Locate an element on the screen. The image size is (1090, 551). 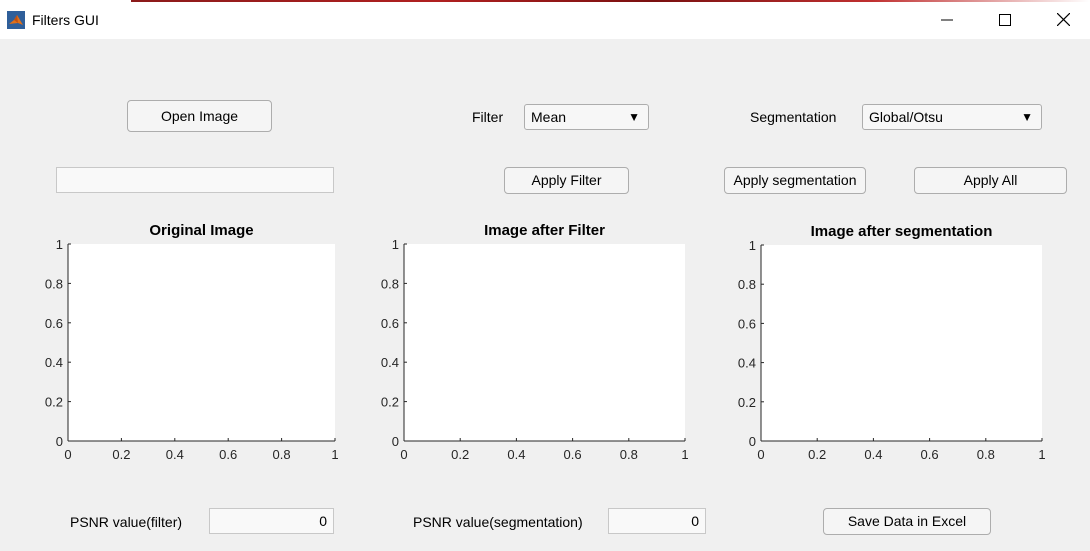
save-excel-button: Save Data in Excel is located at coordinates (907, 521).